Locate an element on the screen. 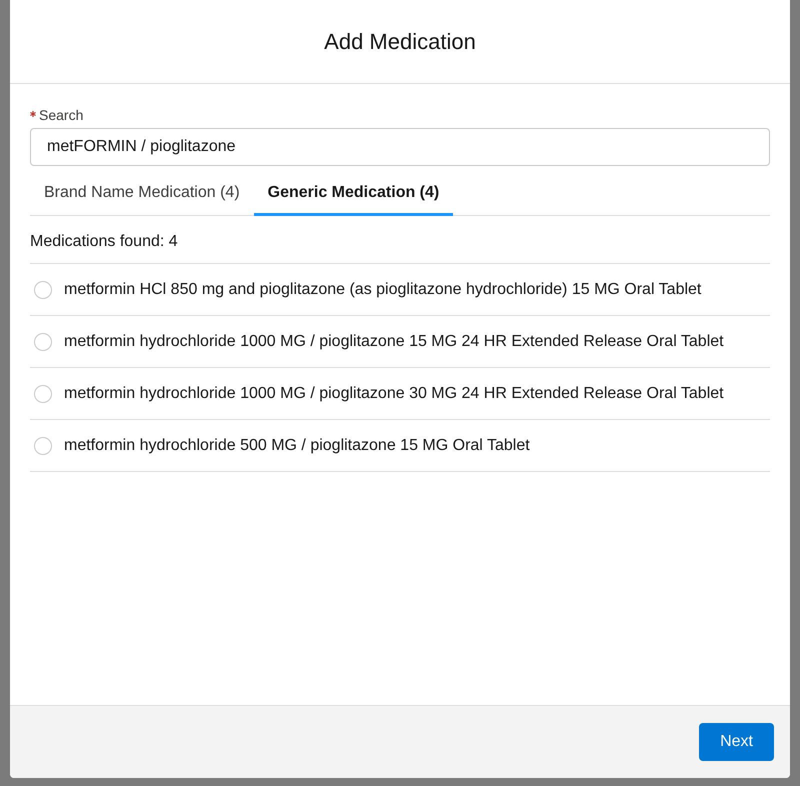 This screenshot has height=786, width=800. medication-name: metformin hydrochloride 1000 MG / pioglitazone 30 MG 24 HR Extended Release Oral Tablet is located at coordinates (394, 393).